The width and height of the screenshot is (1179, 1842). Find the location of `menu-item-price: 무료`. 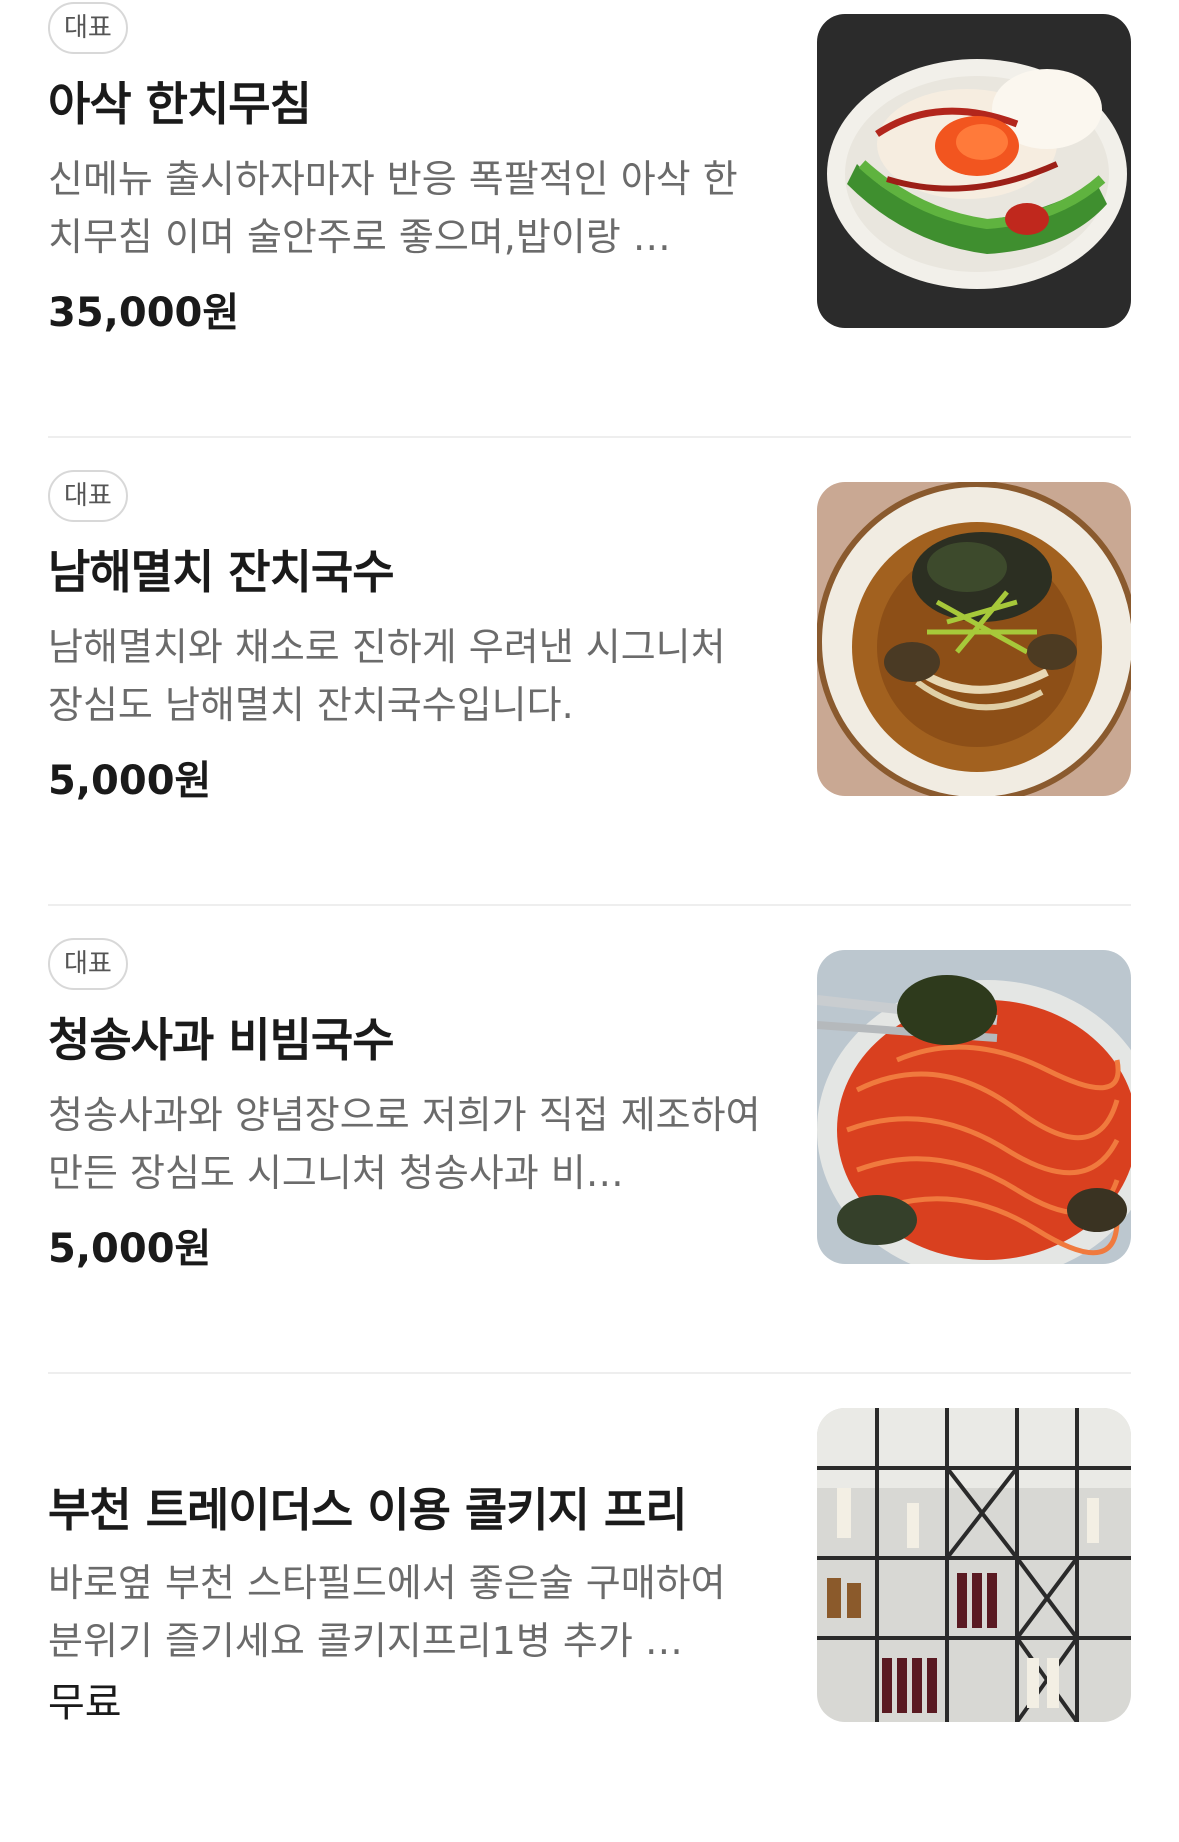

menu-item-price: 무료 is located at coordinates (85, 1703).